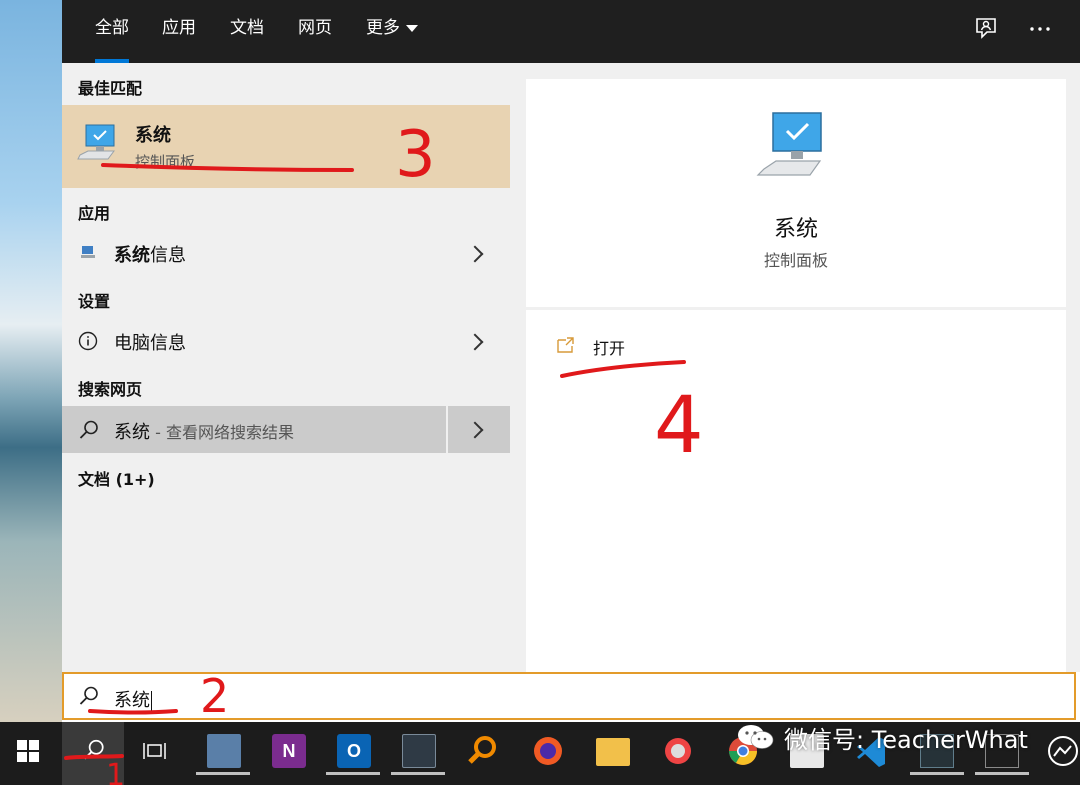  I want to click on taskbar-search-button, so click(93, 753).